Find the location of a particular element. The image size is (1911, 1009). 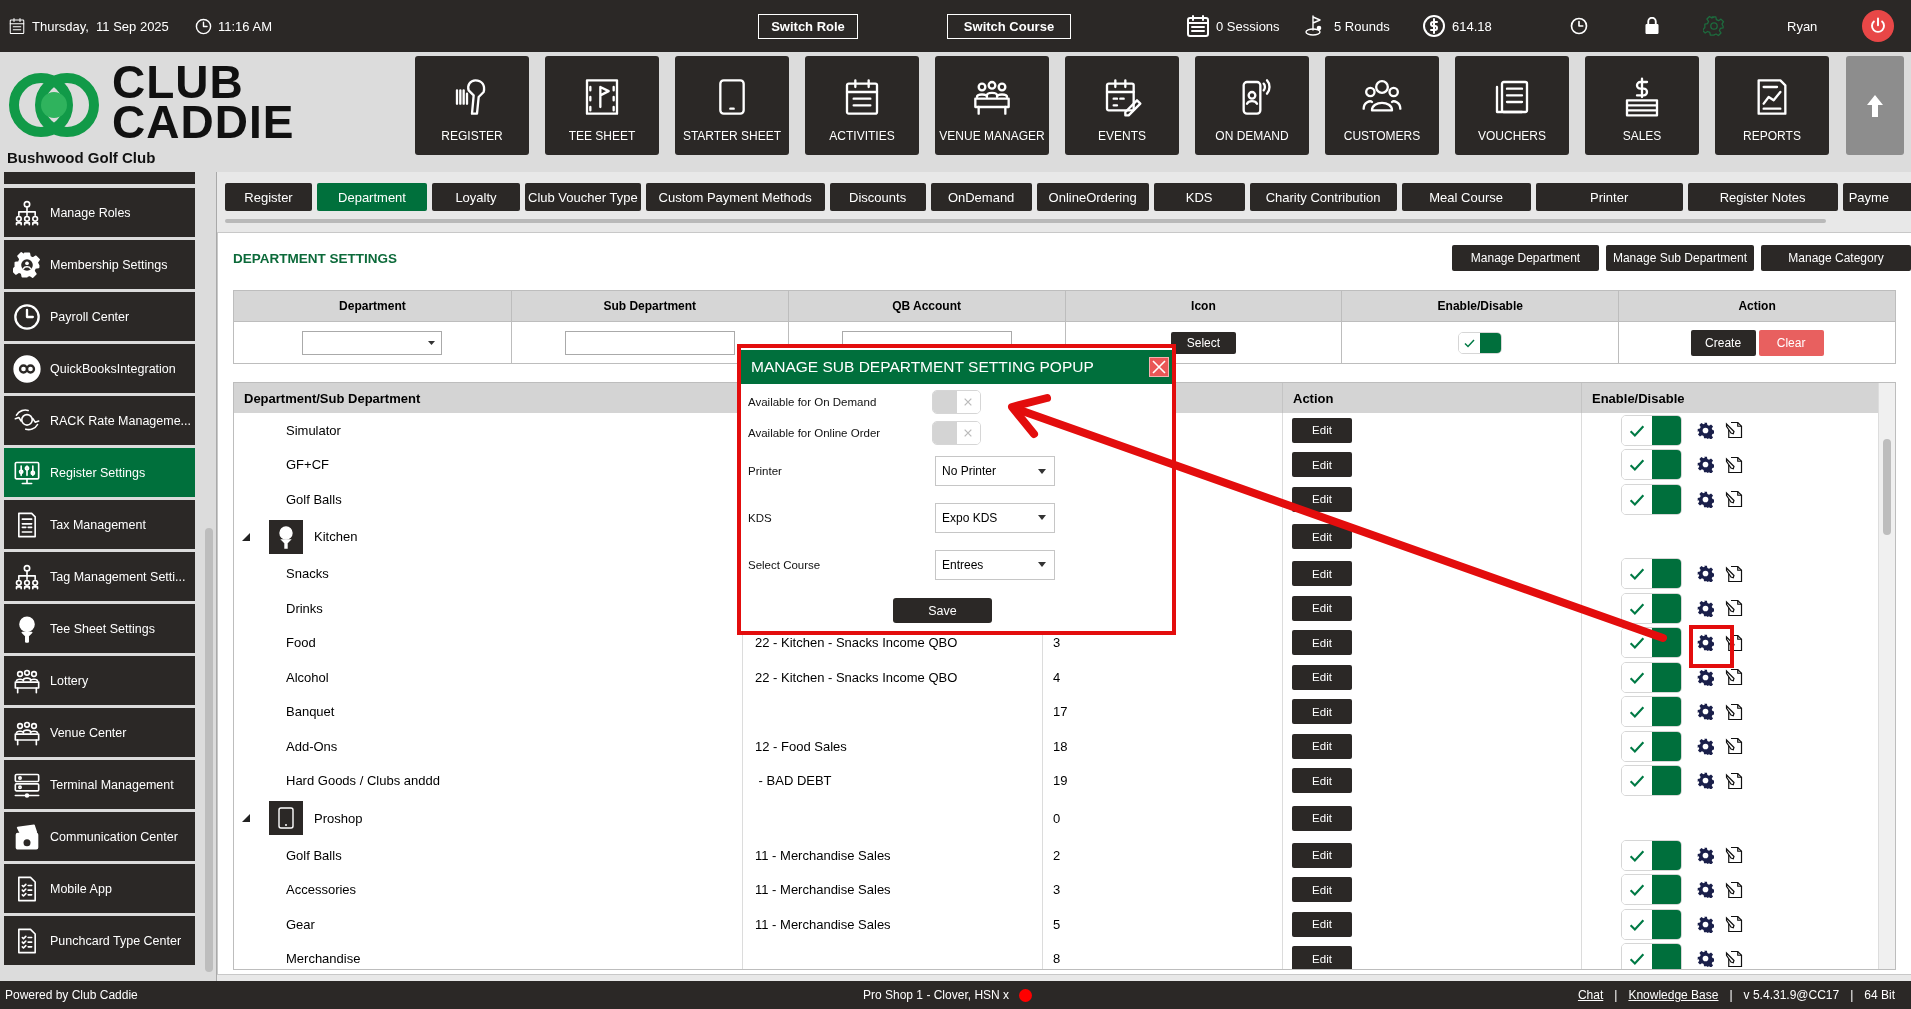

dropdown: Expo KDS is located at coordinates (995, 517).